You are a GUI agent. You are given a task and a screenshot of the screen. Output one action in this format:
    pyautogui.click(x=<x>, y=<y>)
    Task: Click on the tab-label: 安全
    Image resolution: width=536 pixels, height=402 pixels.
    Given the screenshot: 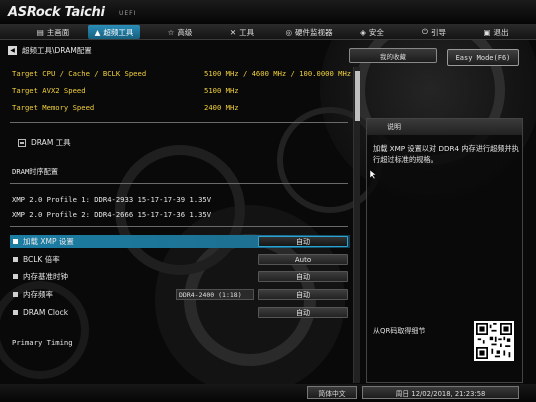 What is the action you would take?
    pyautogui.click(x=376, y=32)
    